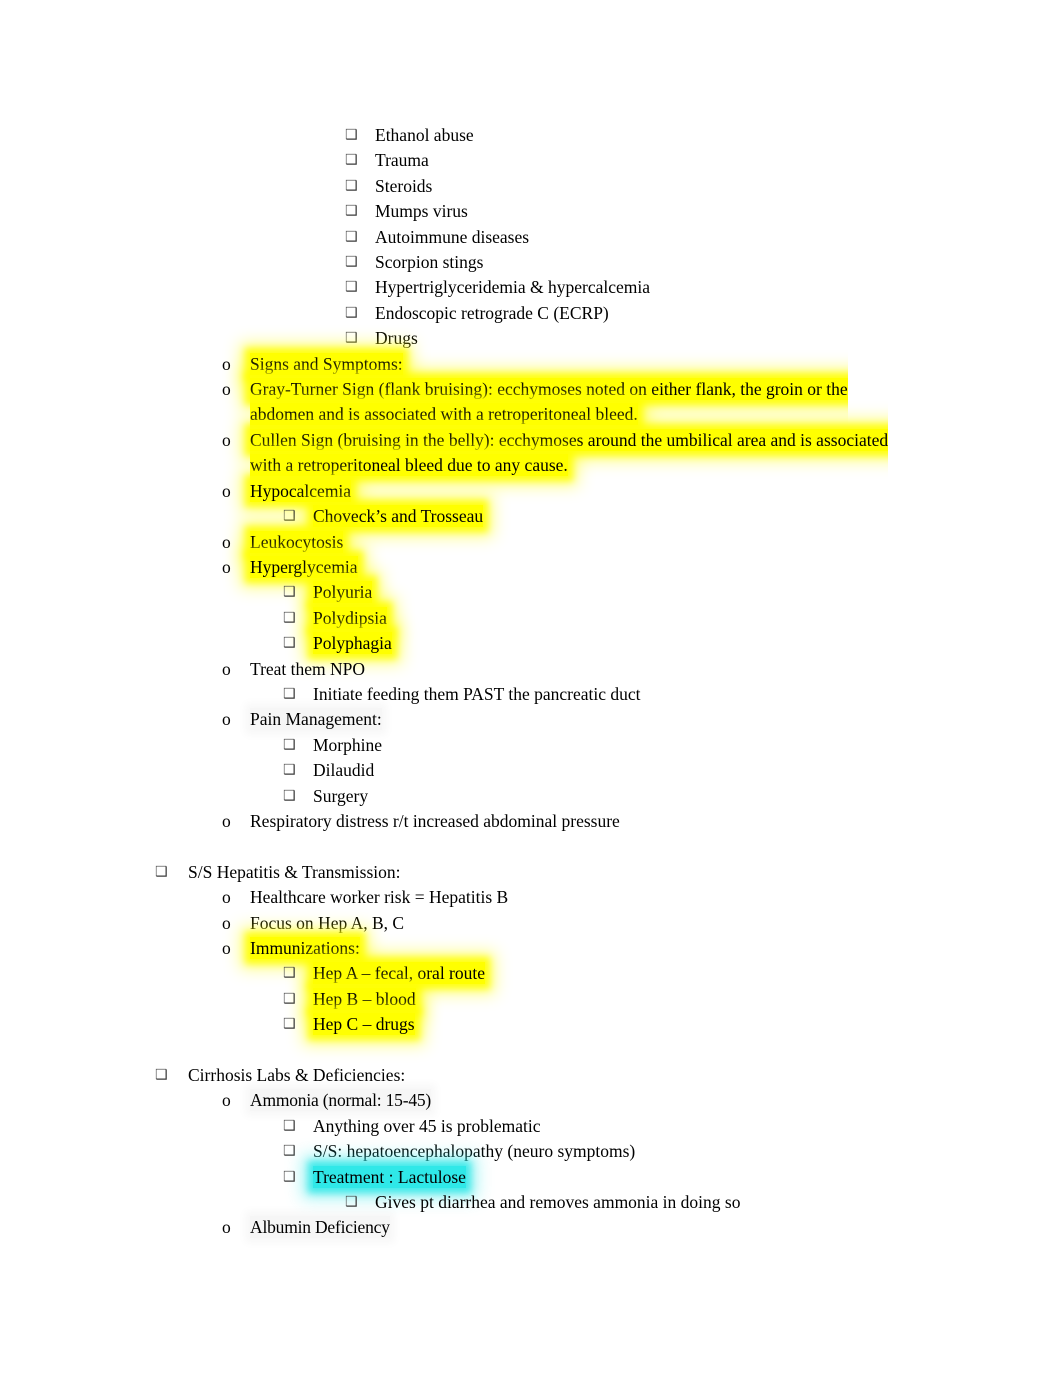  I want to click on list-item: o Treat them NPO, so click(531, 669).